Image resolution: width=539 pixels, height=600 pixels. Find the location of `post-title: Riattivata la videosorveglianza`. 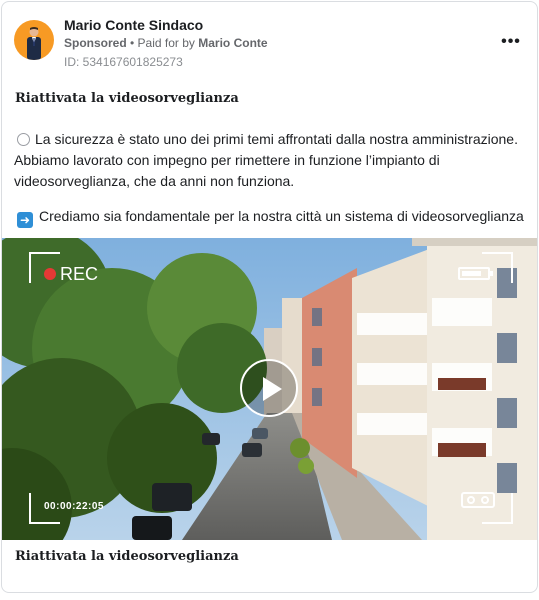

post-title: Riattivata la videosorveglianza is located at coordinates (127, 98).